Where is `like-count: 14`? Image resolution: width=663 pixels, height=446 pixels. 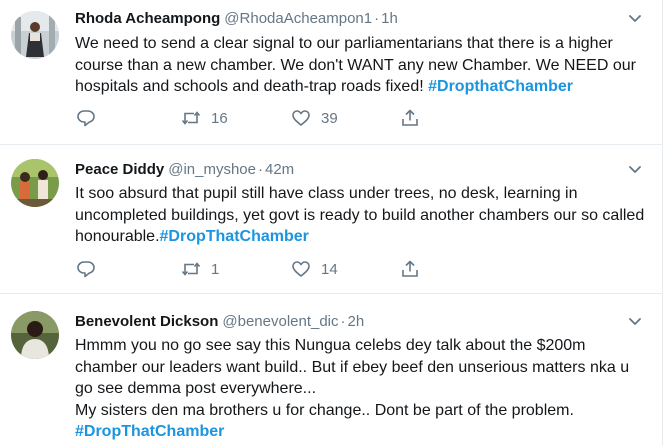 like-count: 14 is located at coordinates (329, 269).